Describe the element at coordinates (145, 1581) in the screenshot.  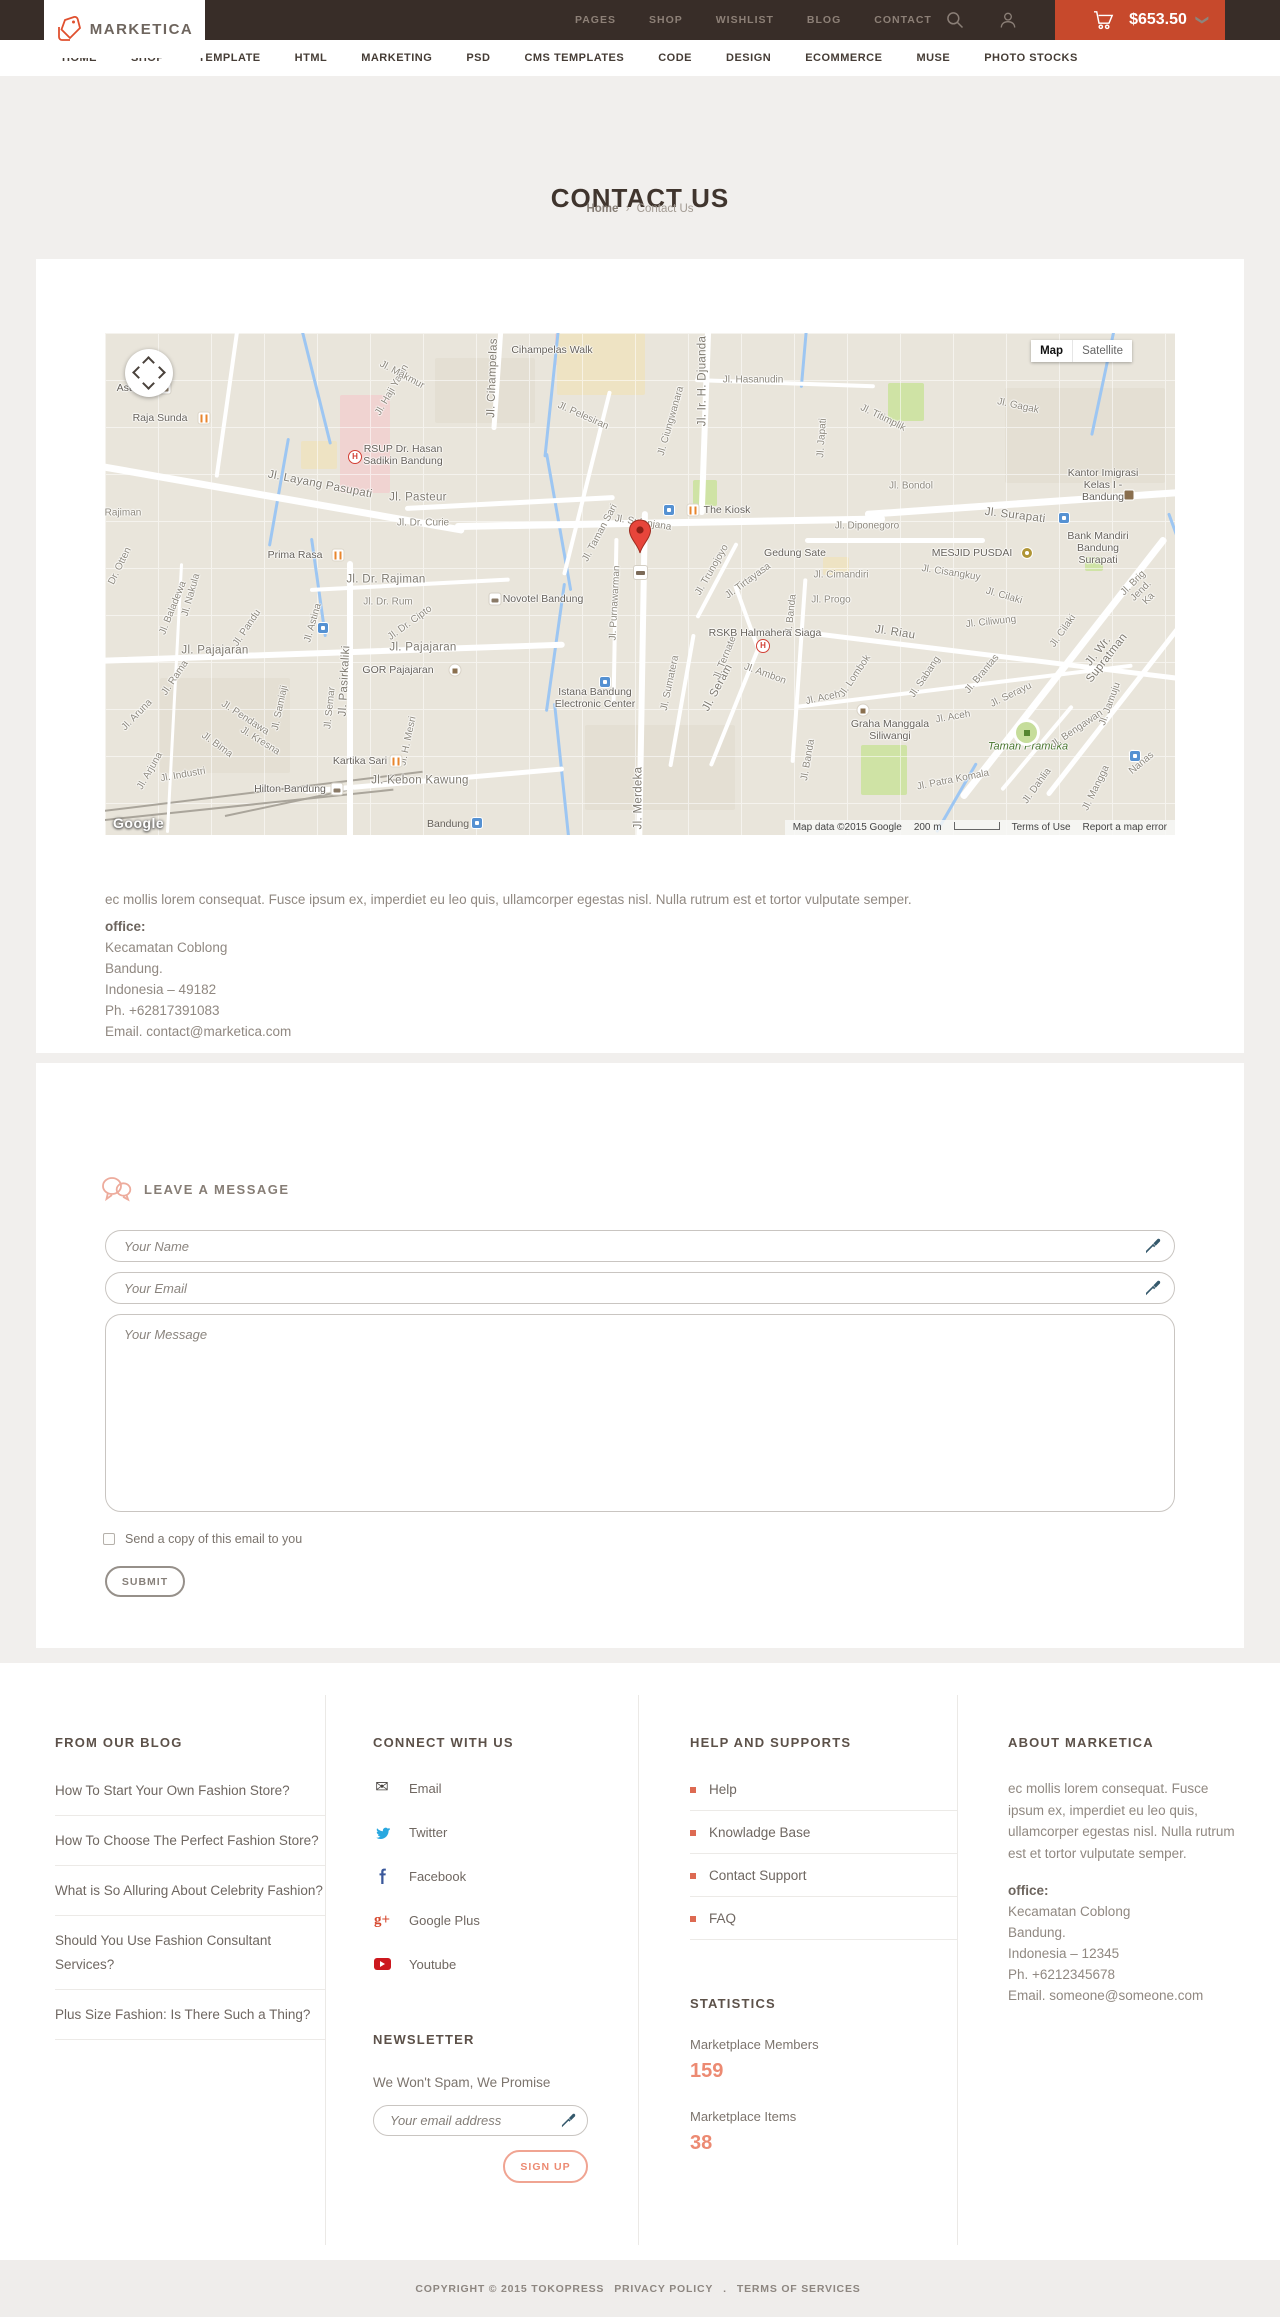
I see `submit-button: SUBMIT` at that location.